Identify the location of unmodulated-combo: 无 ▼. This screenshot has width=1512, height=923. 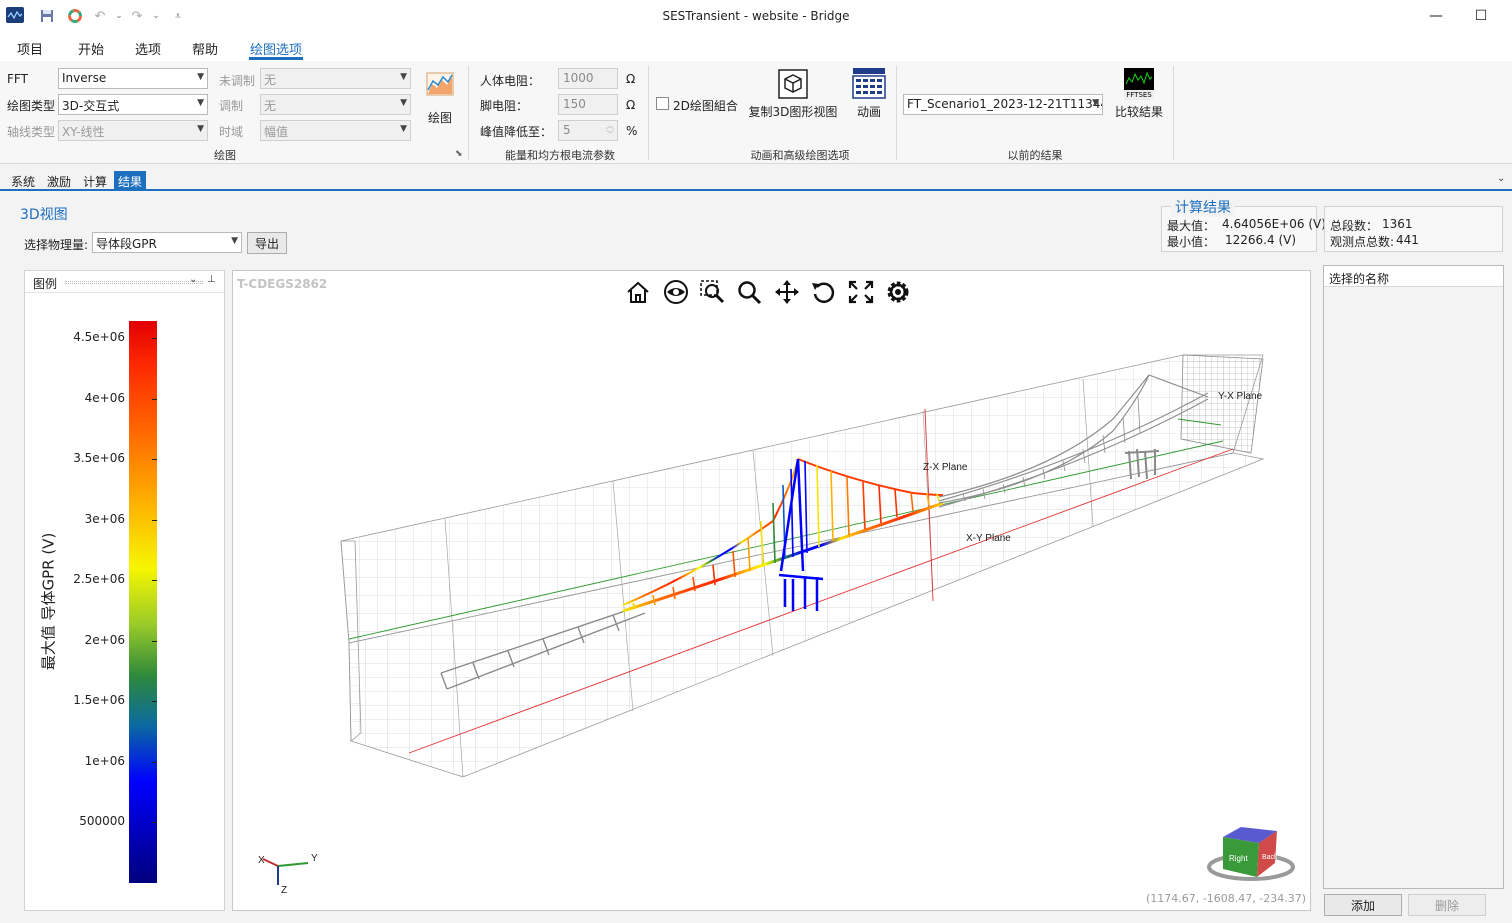
(335, 78).